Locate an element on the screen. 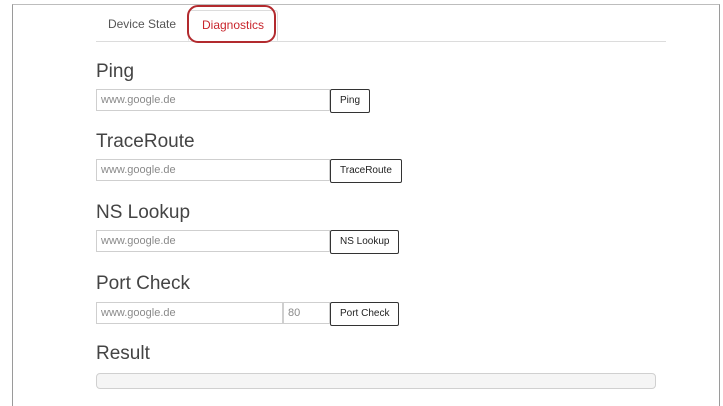 The image size is (723, 406). portcheck-title: Port Check is located at coordinates (143, 283).